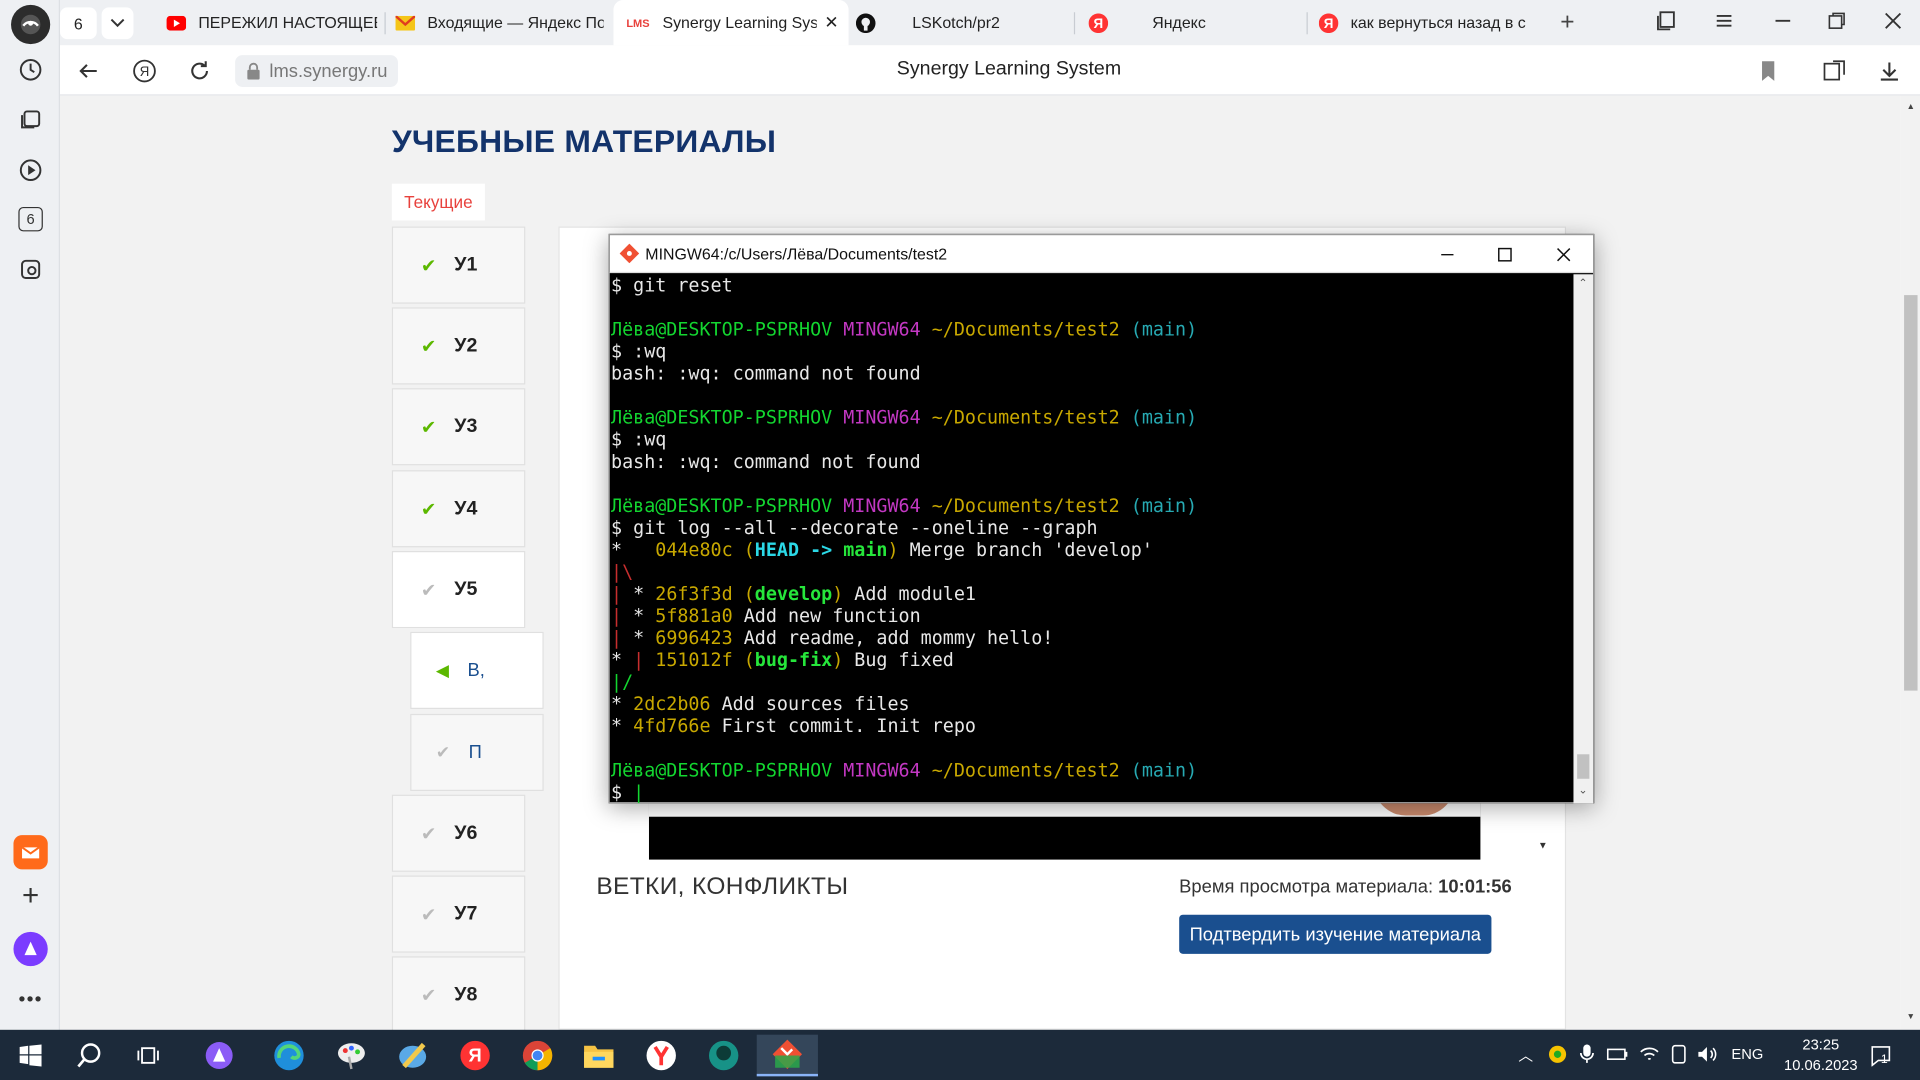  What do you see at coordinates (30, 1000) in the screenshot?
I see `more-icon: •••` at bounding box center [30, 1000].